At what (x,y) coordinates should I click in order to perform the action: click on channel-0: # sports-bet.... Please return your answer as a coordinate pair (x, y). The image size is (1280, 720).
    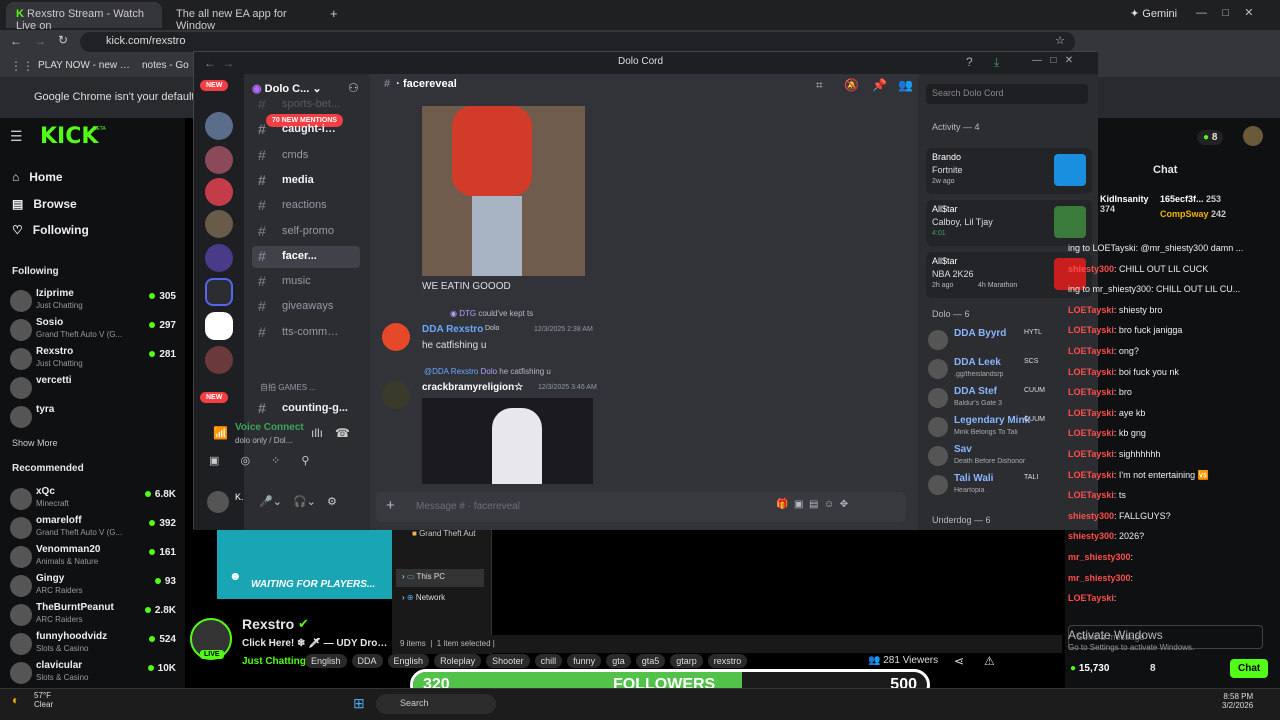
    Looking at the image, I should click on (306, 105).